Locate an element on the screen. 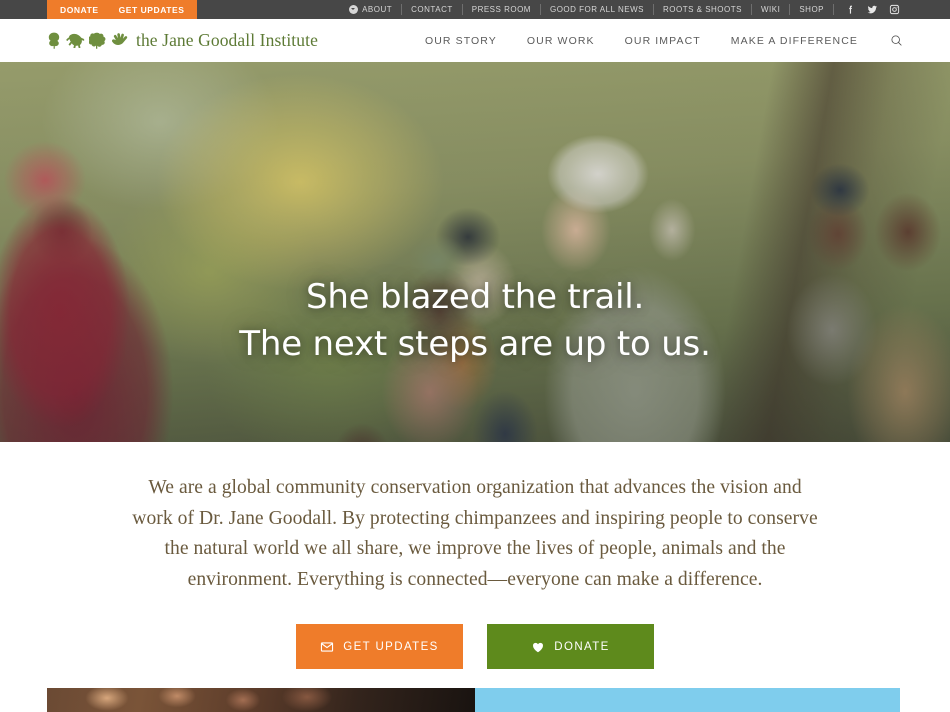  util-link-about: ABOUT is located at coordinates (370, 9).